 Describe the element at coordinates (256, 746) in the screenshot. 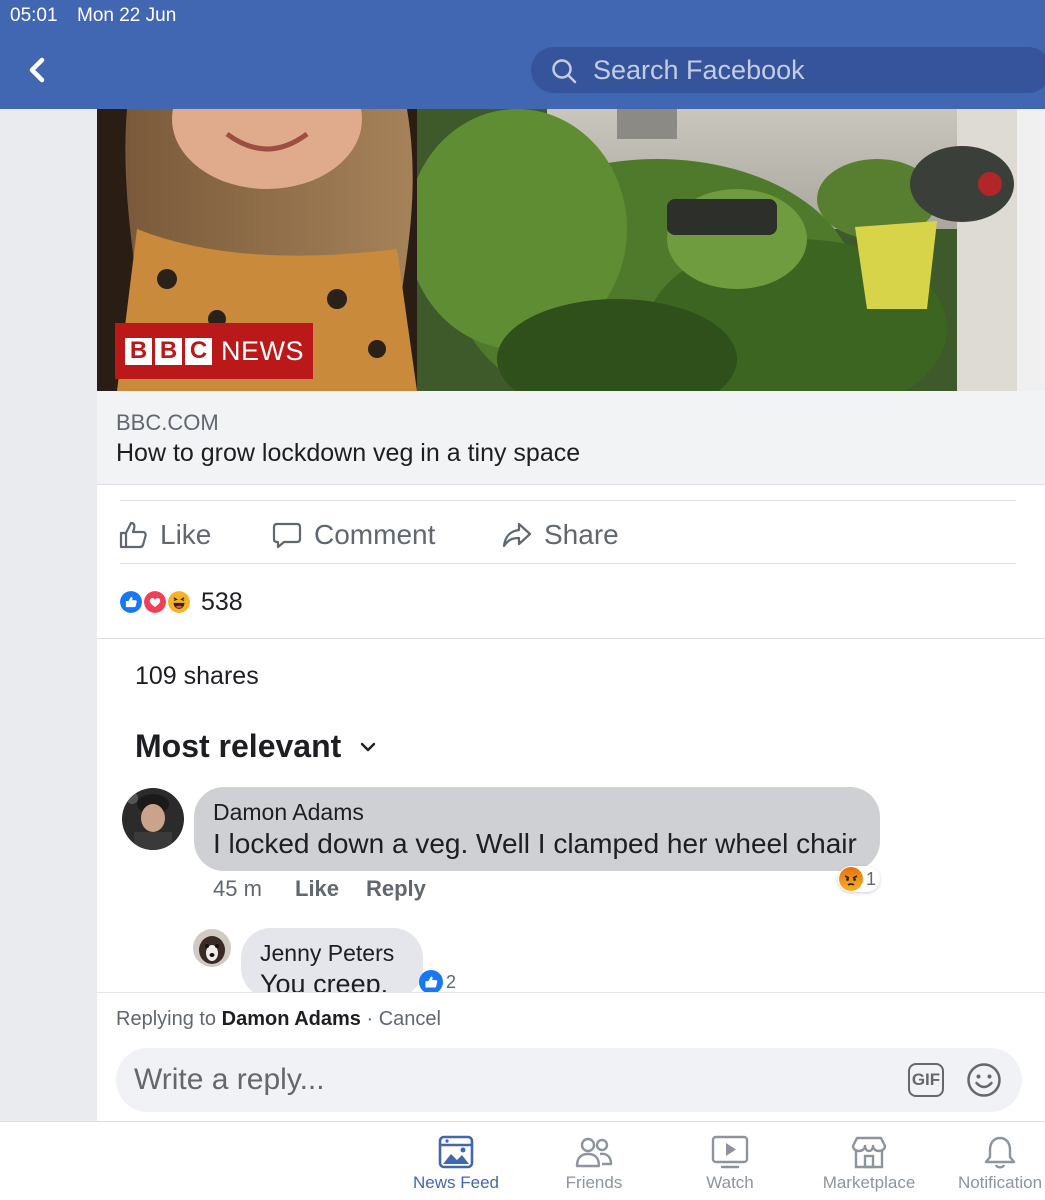

I see `comment-sort-dropdown: Most relevant` at that location.